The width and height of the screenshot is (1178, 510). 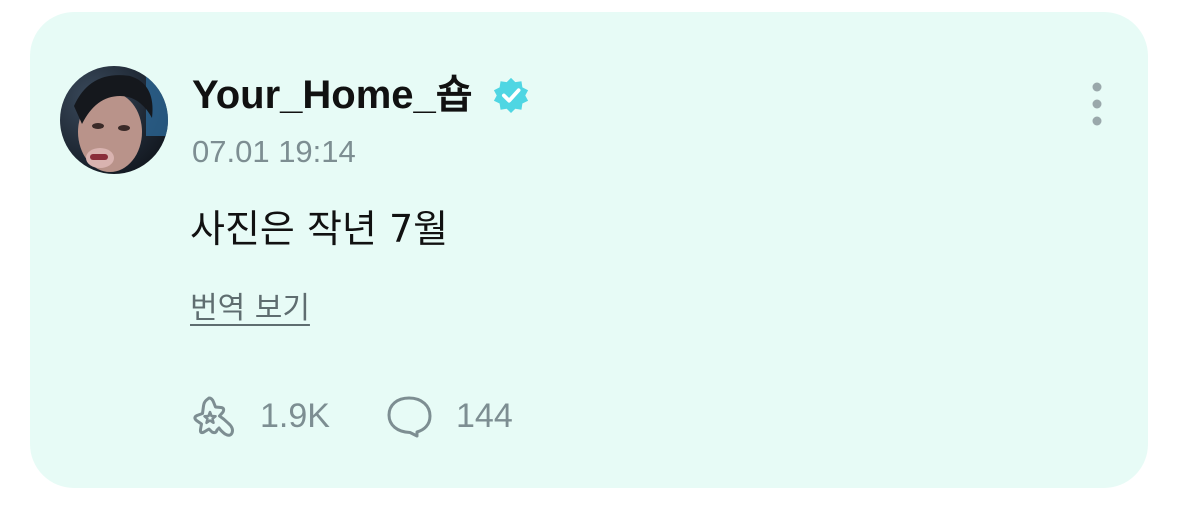 I want to click on post-text: 사진은 작년 7월, so click(x=319, y=229).